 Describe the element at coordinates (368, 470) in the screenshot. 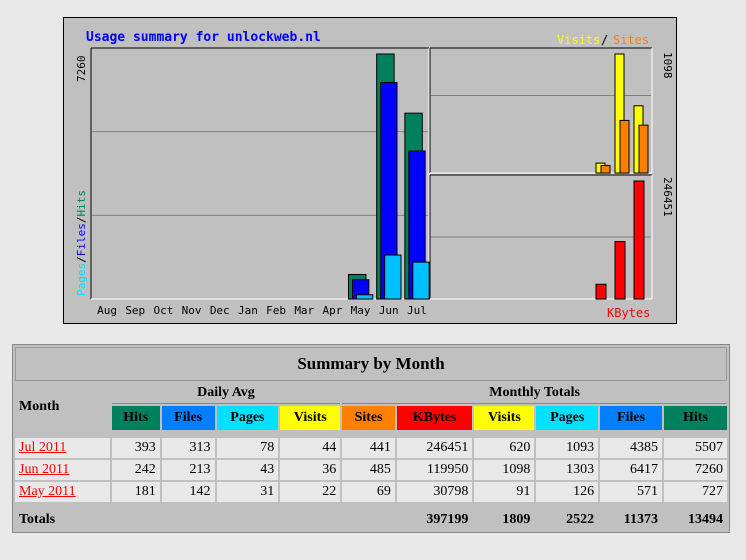

I see `monthly-sites-cell: 485` at that location.